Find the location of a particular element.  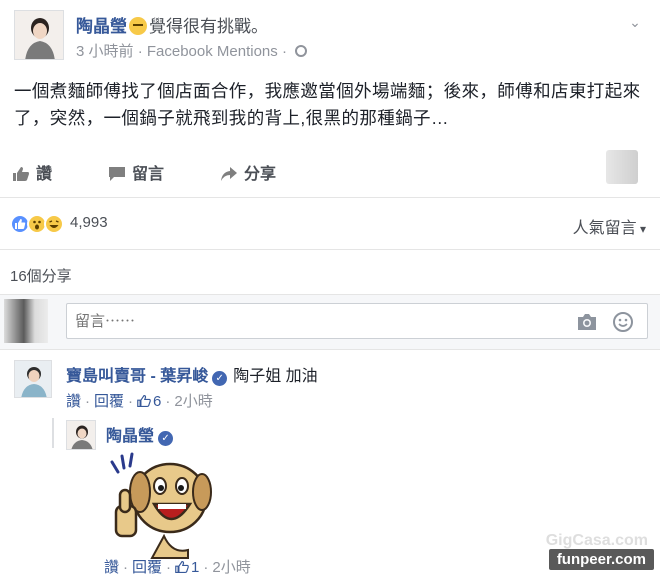

comment-actions: 讚 · 回覆 · 6 · 2小時 is located at coordinates (139, 401).